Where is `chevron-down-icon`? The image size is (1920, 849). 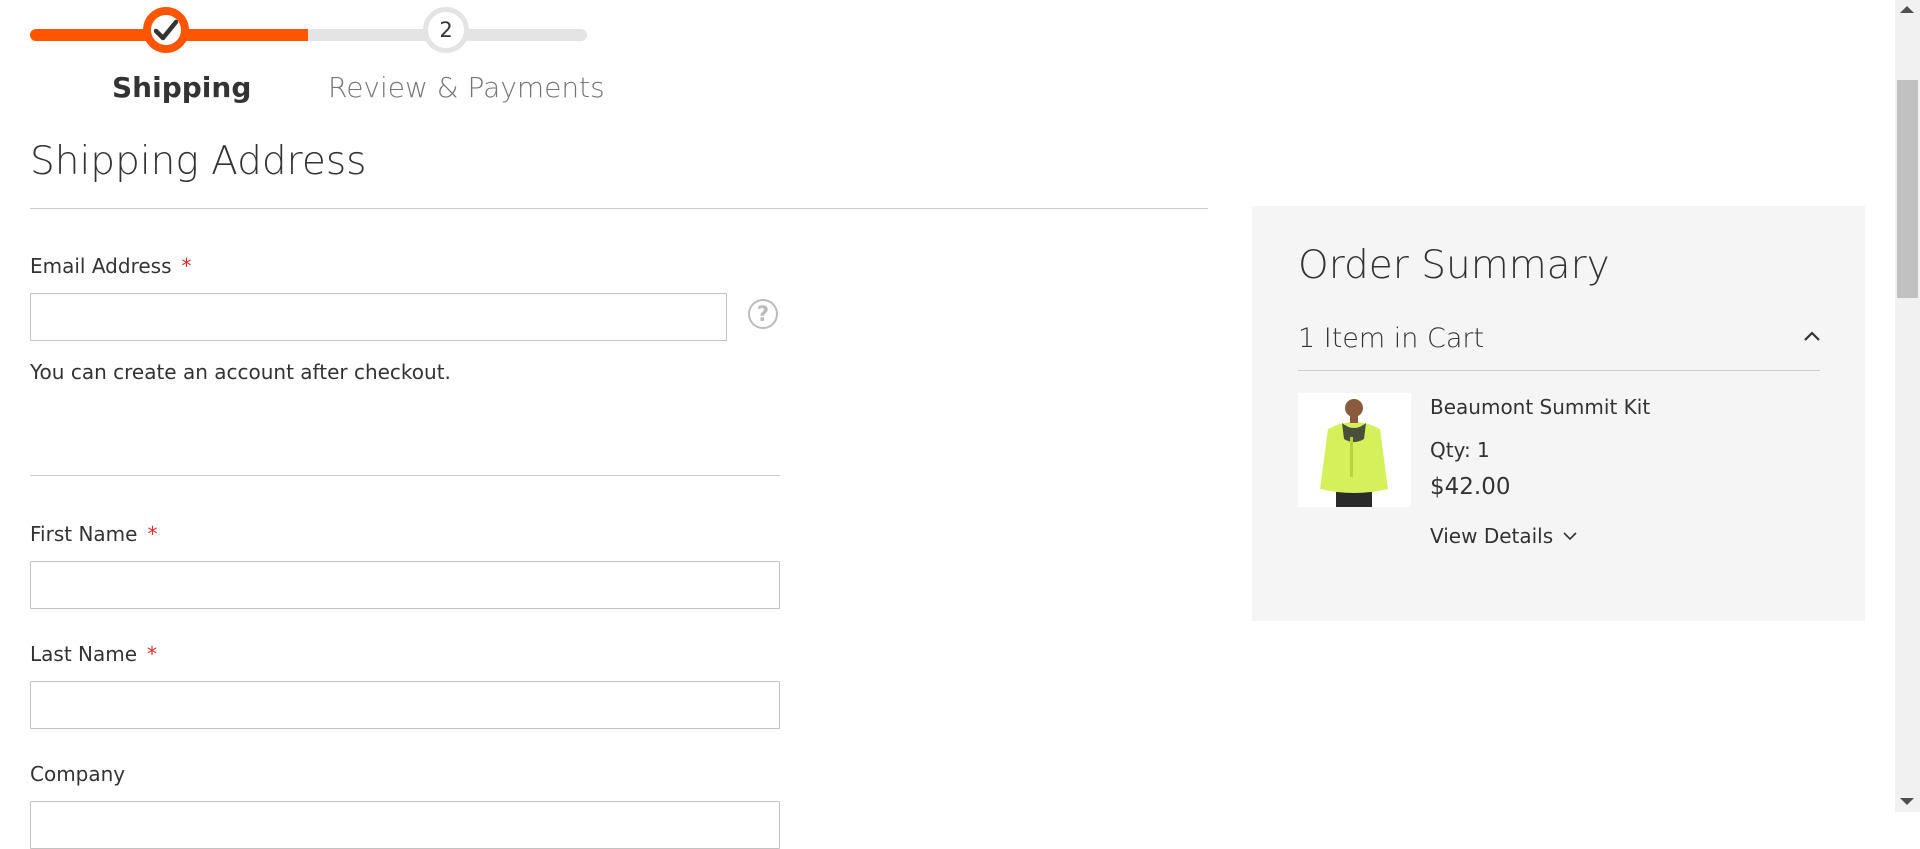 chevron-down-icon is located at coordinates (1570, 536).